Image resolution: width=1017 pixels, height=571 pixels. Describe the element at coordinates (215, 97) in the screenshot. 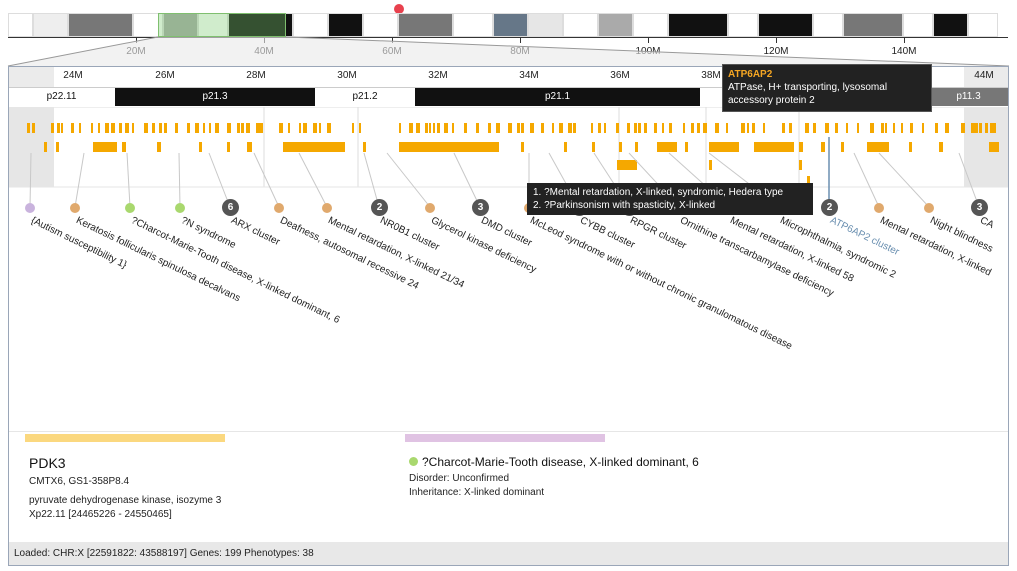

I see `band-p21.3: p21.3` at that location.